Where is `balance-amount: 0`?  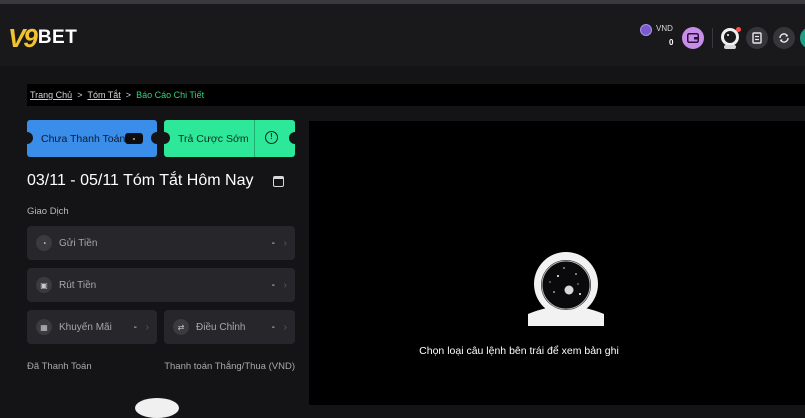
balance-amount: 0 is located at coordinates (671, 42).